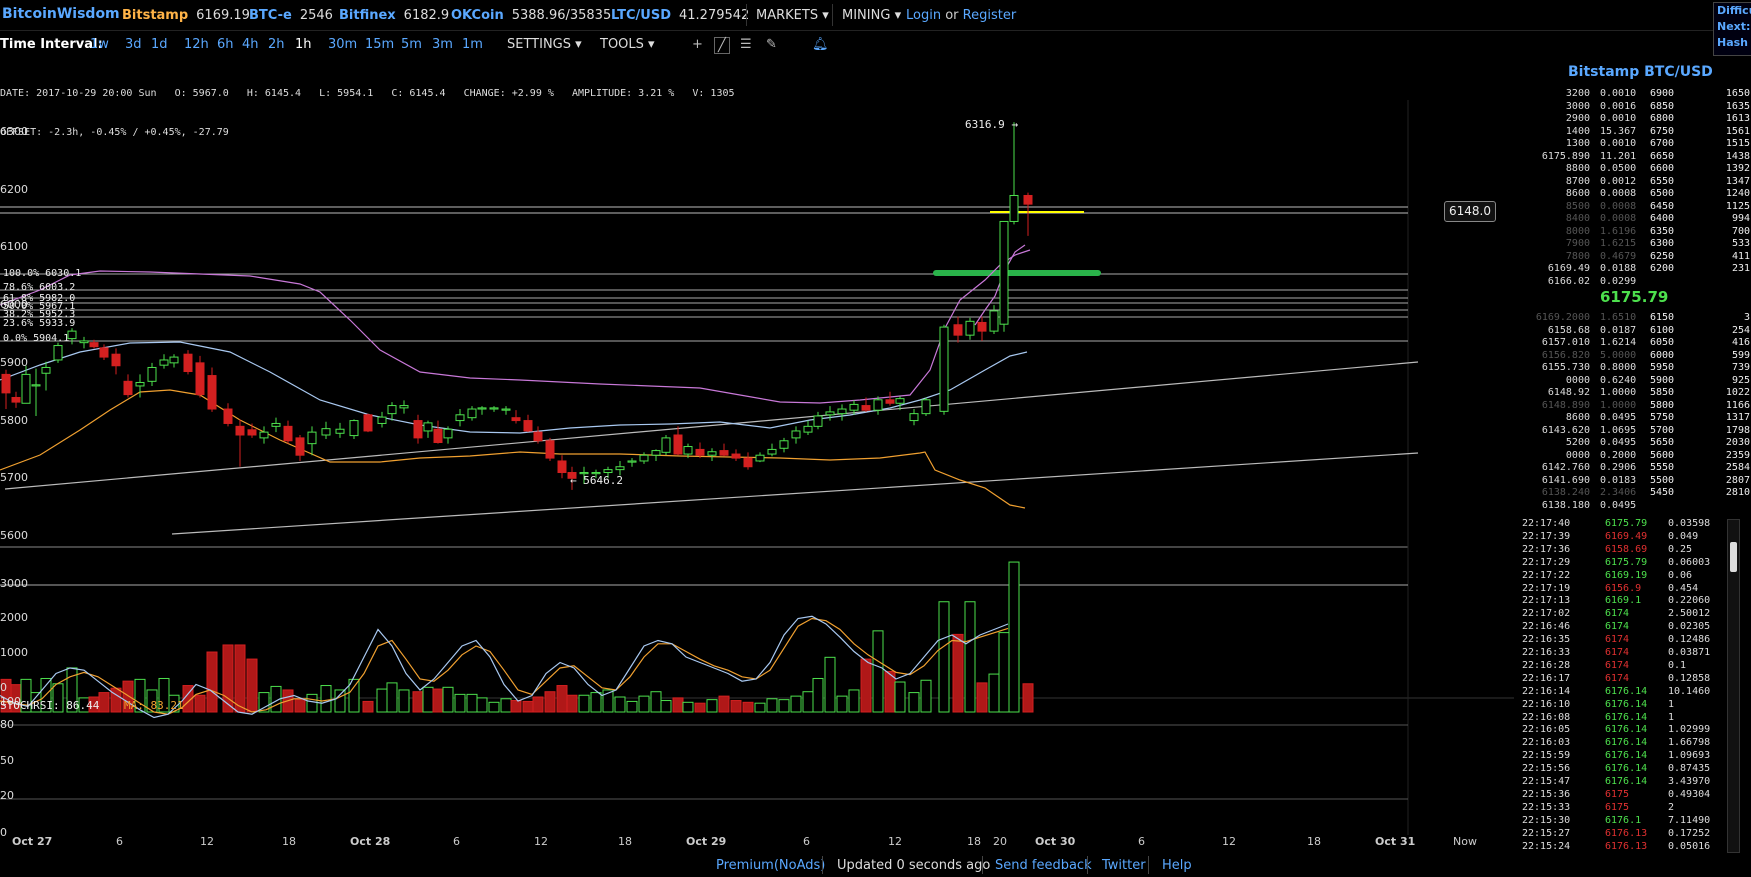 This screenshot has width=1751, height=877. I want to click on trade-price: 6156.9, so click(1623, 588).